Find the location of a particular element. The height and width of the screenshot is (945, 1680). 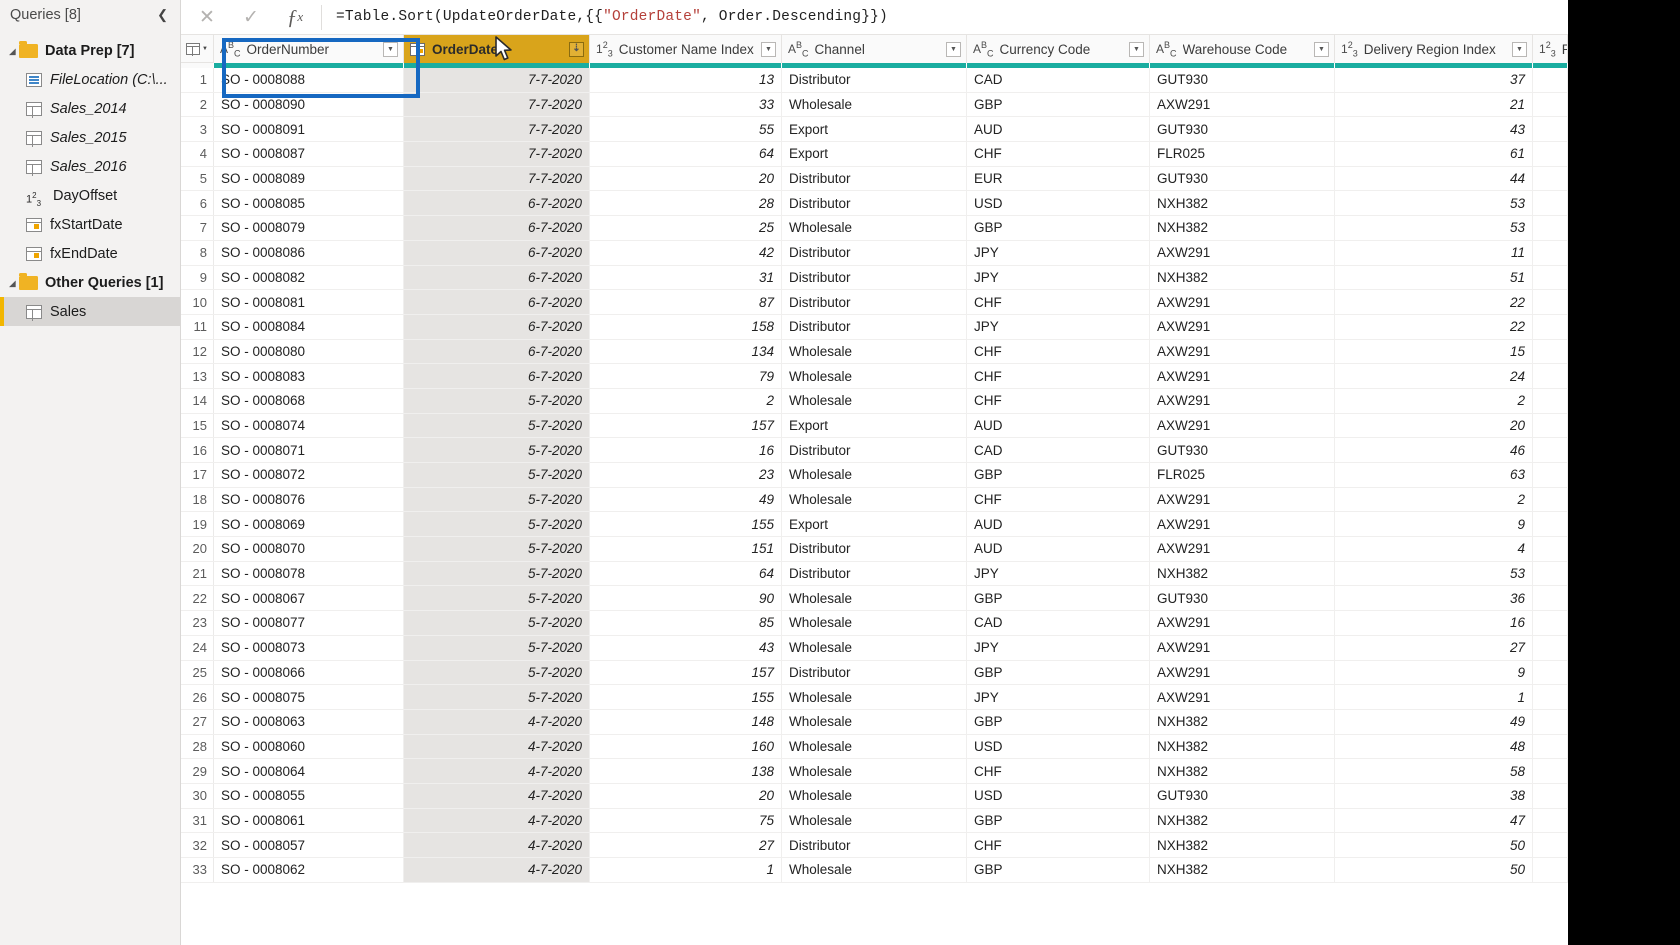

cell-customer-name-index: 64 is located at coordinates (686, 573).